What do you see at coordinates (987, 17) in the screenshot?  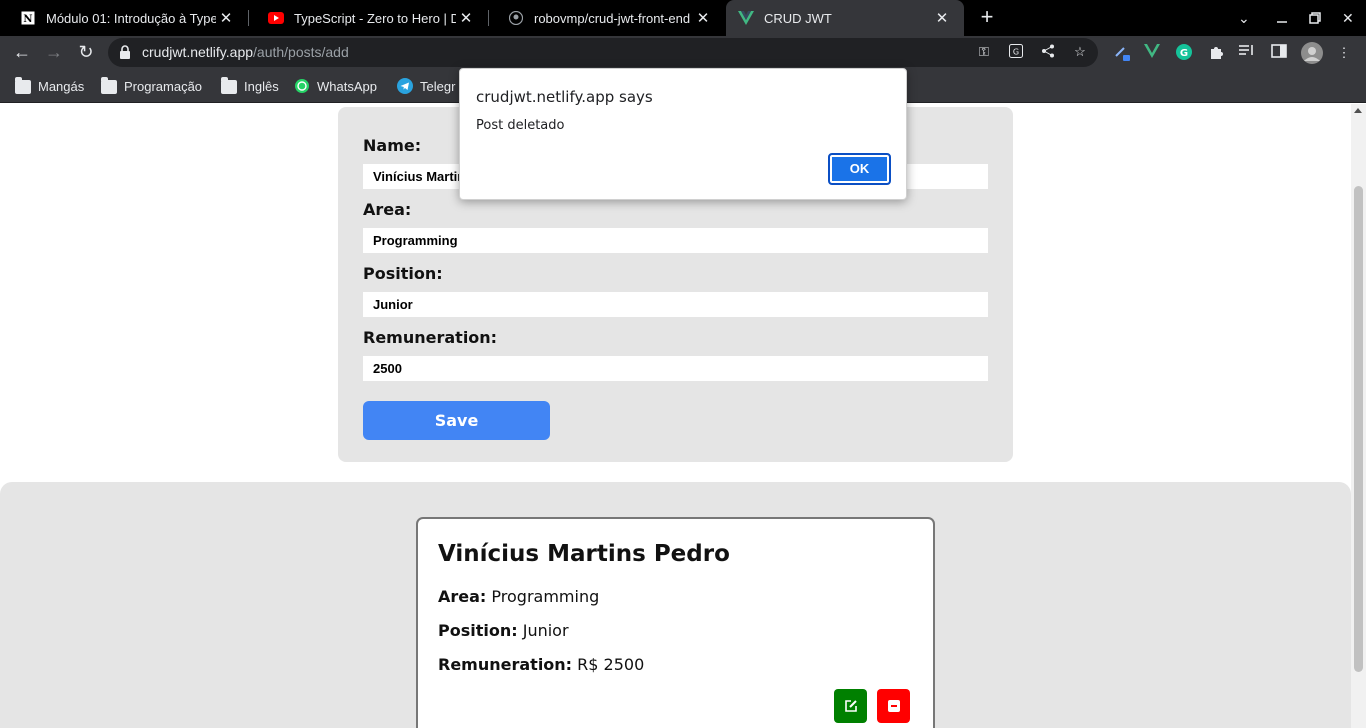 I see `new-tab-button: +` at bounding box center [987, 17].